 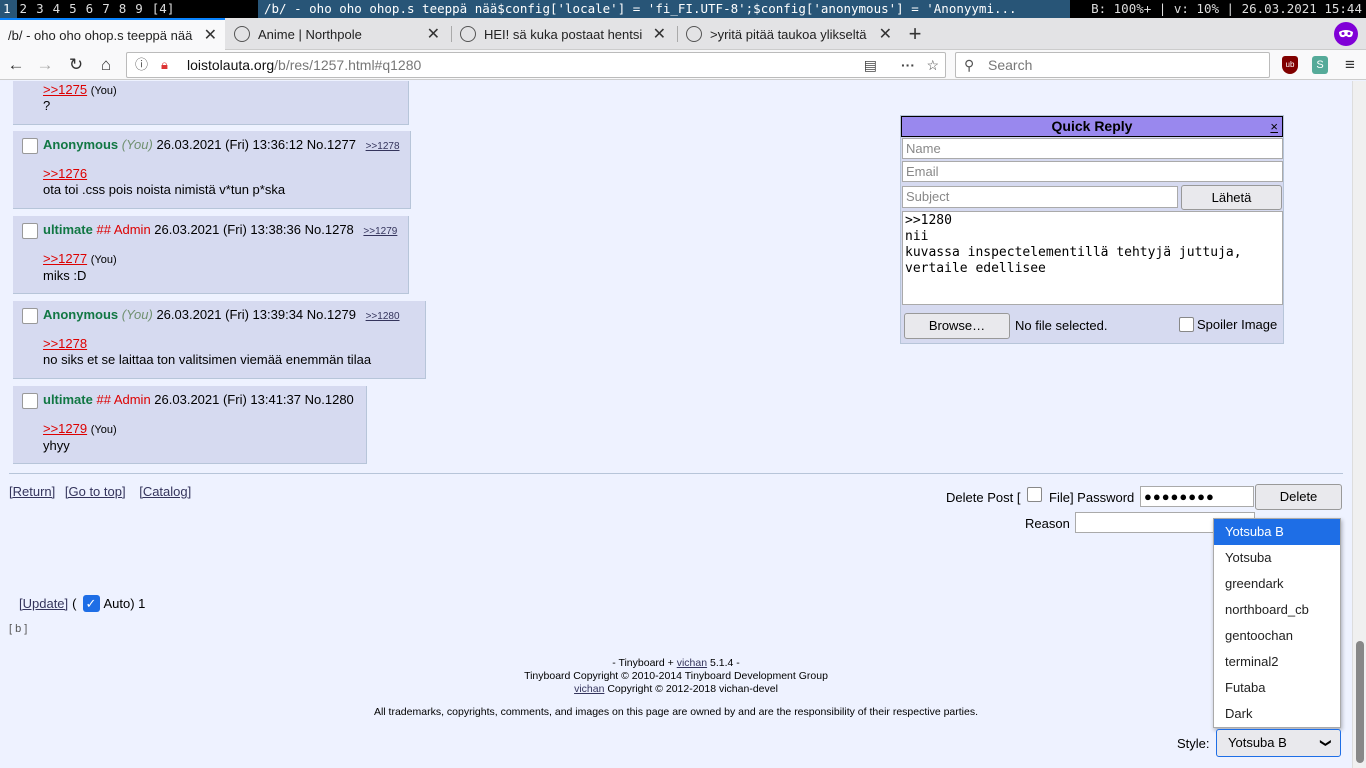 What do you see at coordinates (676, 473) in the screenshot?
I see `divider` at bounding box center [676, 473].